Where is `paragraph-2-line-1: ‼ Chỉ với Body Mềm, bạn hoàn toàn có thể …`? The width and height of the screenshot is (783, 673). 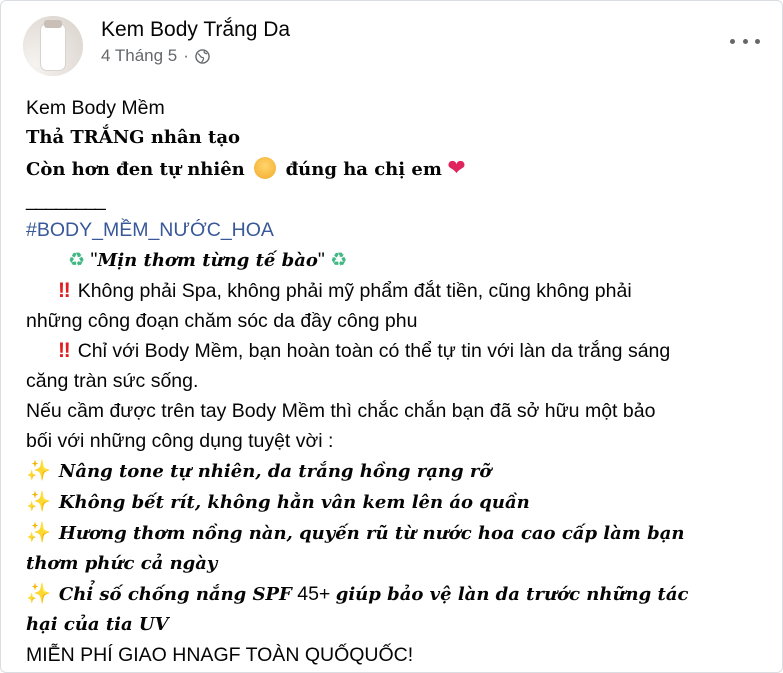
paragraph-2-line-1: ‼ Chỉ với Body Mềm, bạn hoàn toàn có thể … is located at coordinates (394, 351).